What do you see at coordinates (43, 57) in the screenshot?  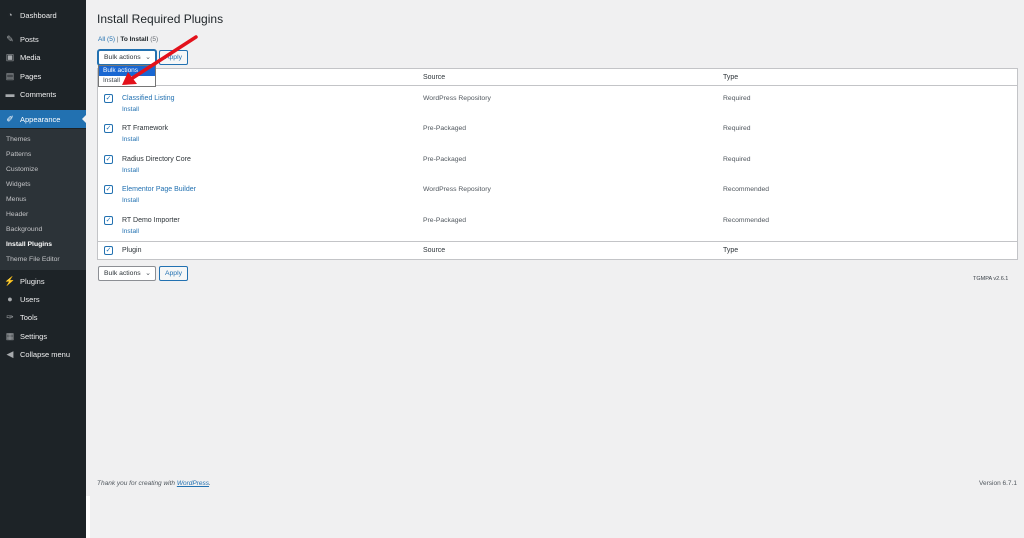 I see `menu-media: ▣ Media` at bounding box center [43, 57].